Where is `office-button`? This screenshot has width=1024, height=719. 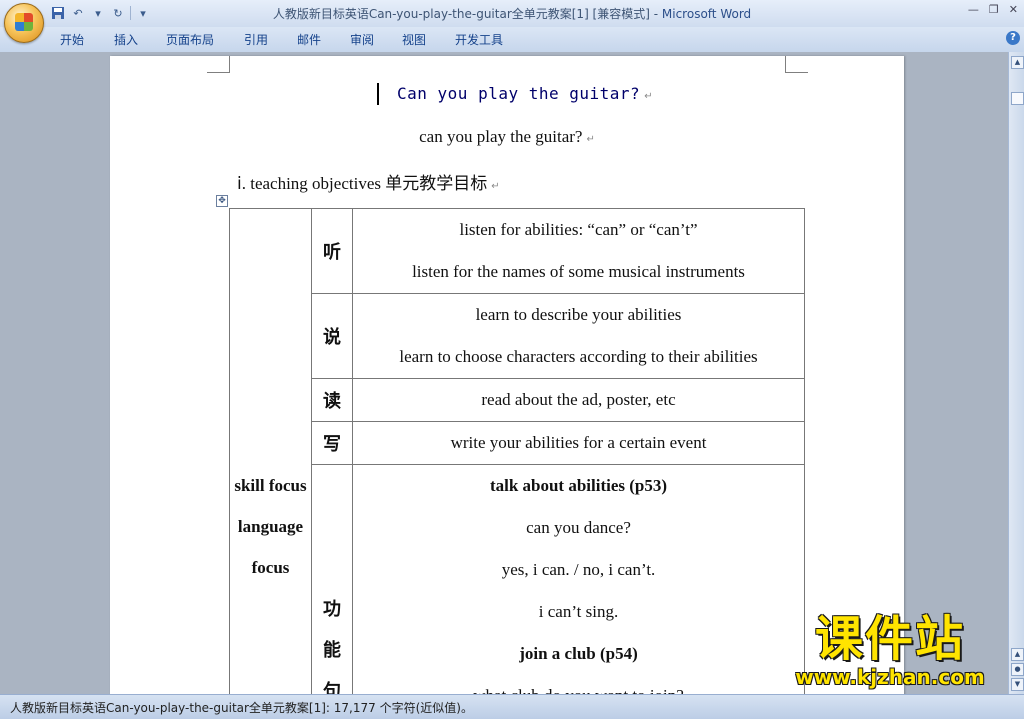 office-button is located at coordinates (24, 23).